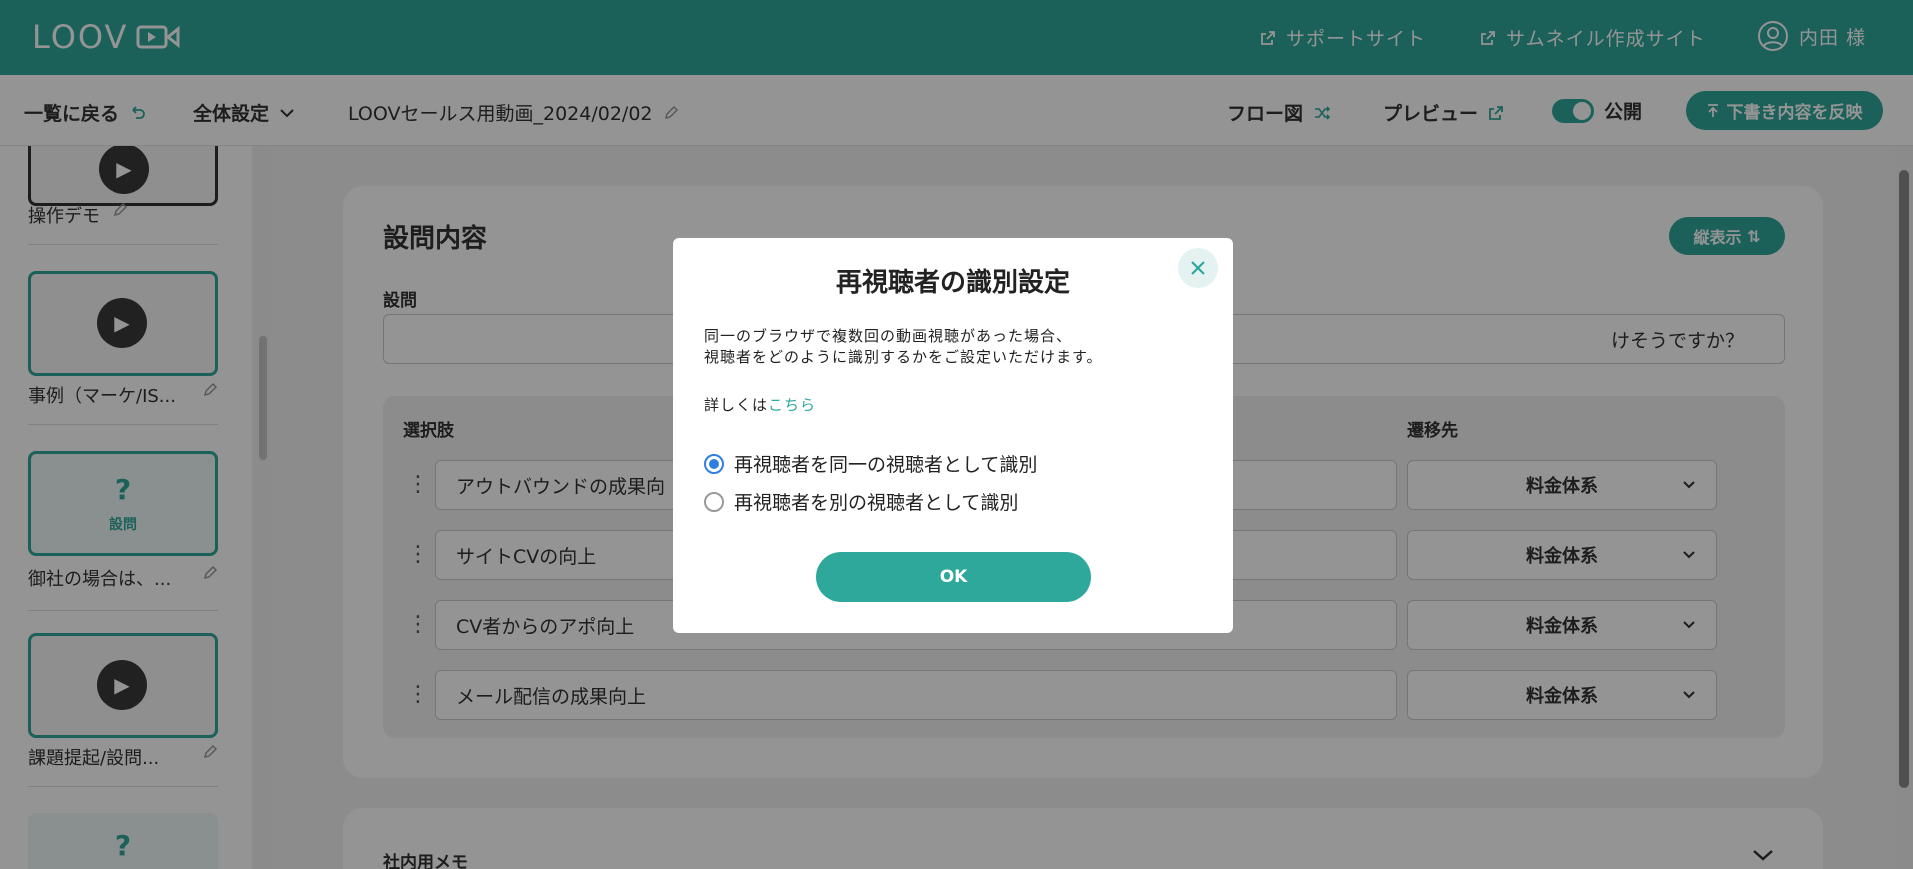 Image resolution: width=1913 pixels, height=869 pixels. I want to click on more-prefix: 詳しくは, so click(736, 405).